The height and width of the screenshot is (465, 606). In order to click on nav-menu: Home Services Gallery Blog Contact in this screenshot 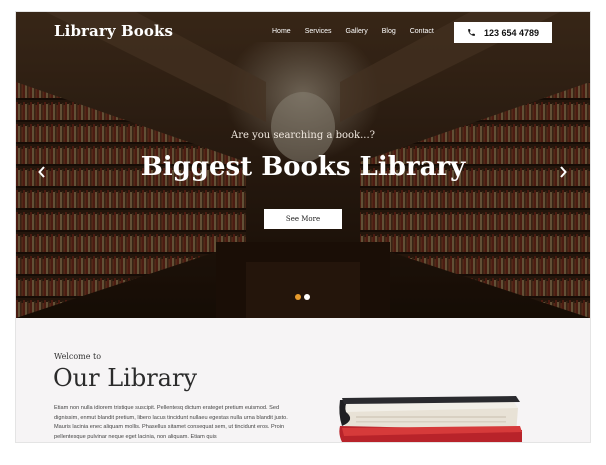, I will do `click(360, 31)`.